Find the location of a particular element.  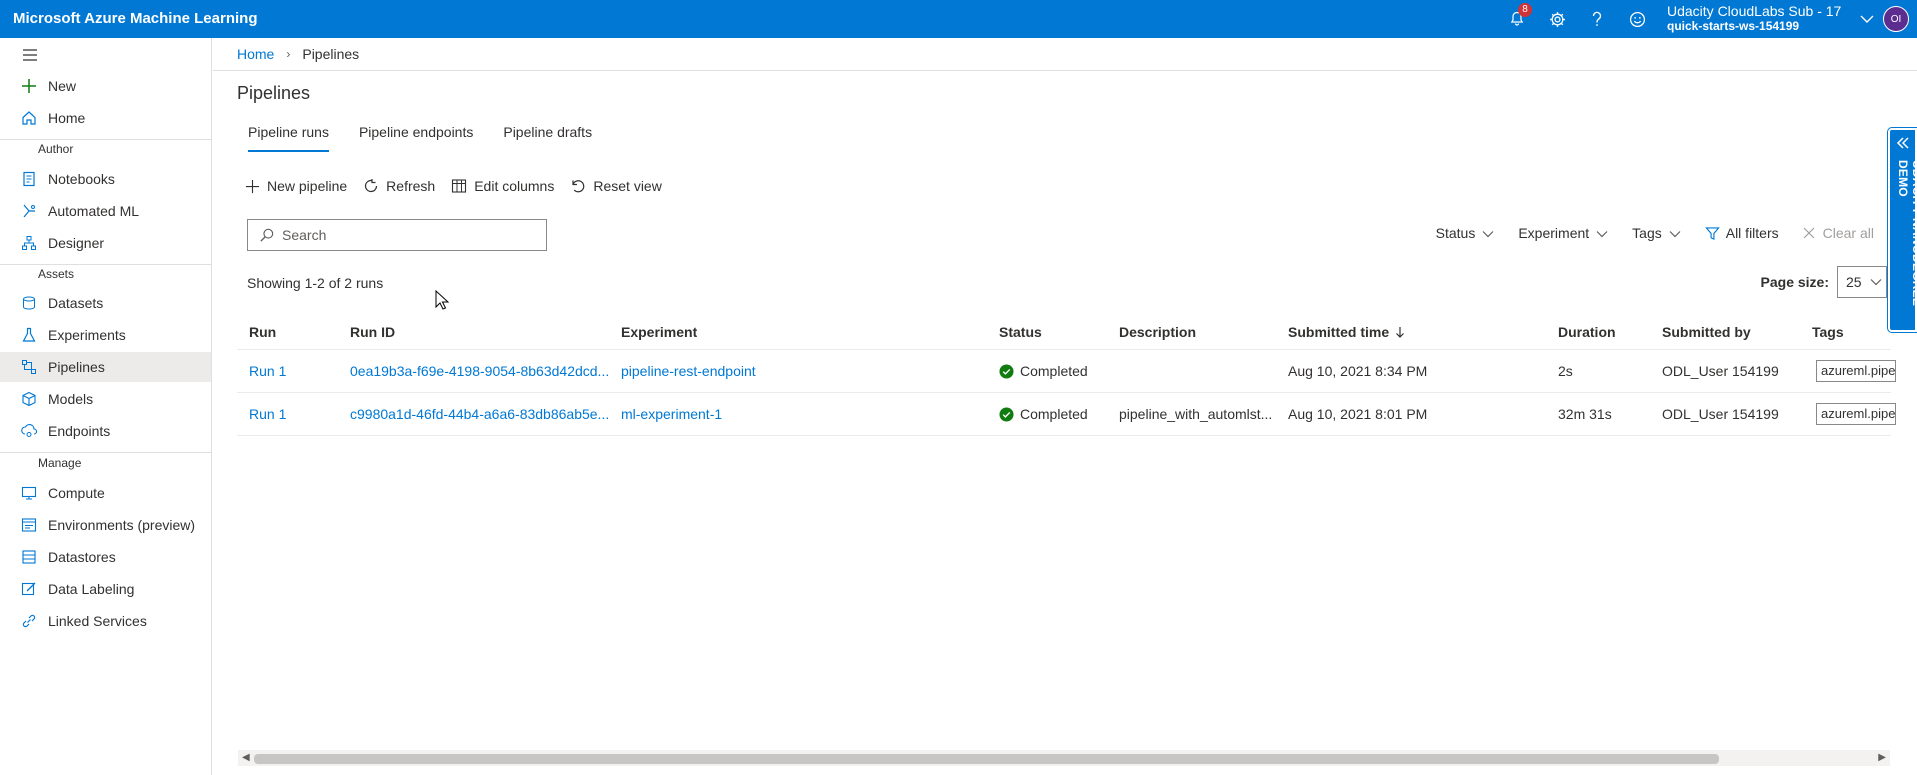

tab-pipeline-runs: Pipeline runs is located at coordinates (288, 138).